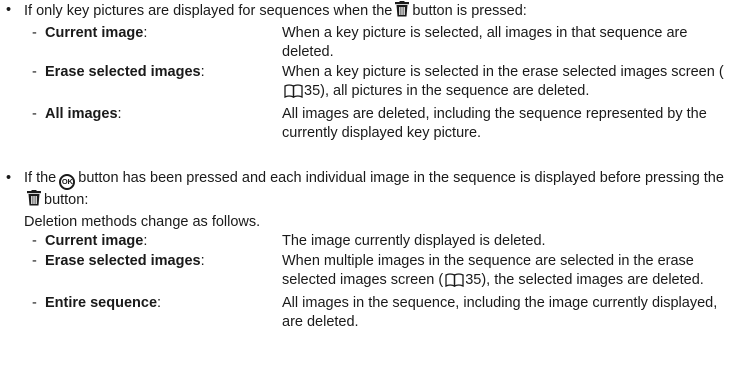 The image size is (745, 366). Describe the element at coordinates (469, 11) in the screenshot. I see `intro-text-after: button is pressed:` at that location.